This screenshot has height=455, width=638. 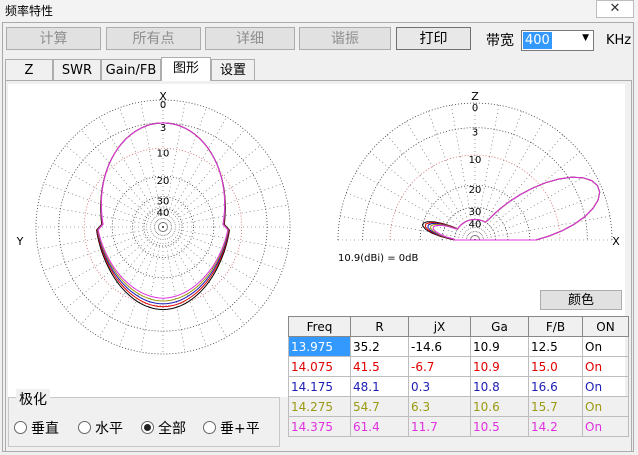 What do you see at coordinates (319, 366) in the screenshot?
I see `cell-freq: 14.075` at bounding box center [319, 366].